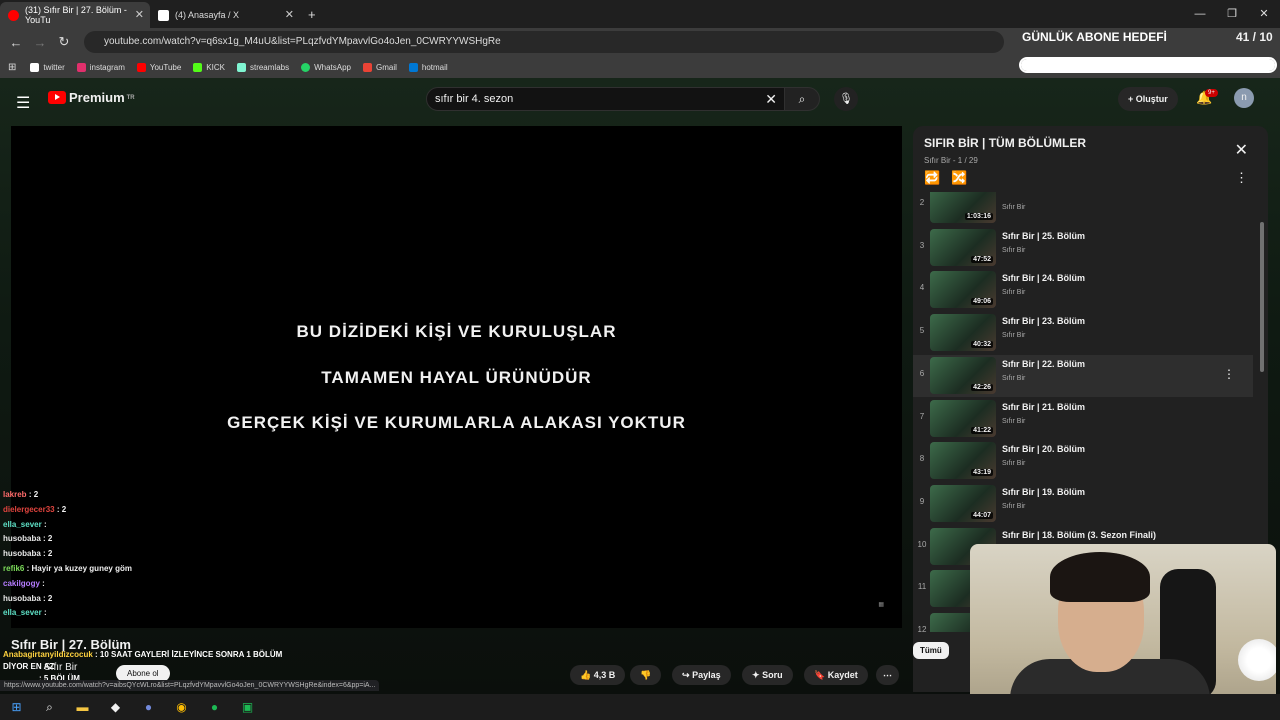 The width and height of the screenshot is (1280, 720). Describe the element at coordinates (887, 675) in the screenshot. I see `more-actions-icon: ⋯` at that location.